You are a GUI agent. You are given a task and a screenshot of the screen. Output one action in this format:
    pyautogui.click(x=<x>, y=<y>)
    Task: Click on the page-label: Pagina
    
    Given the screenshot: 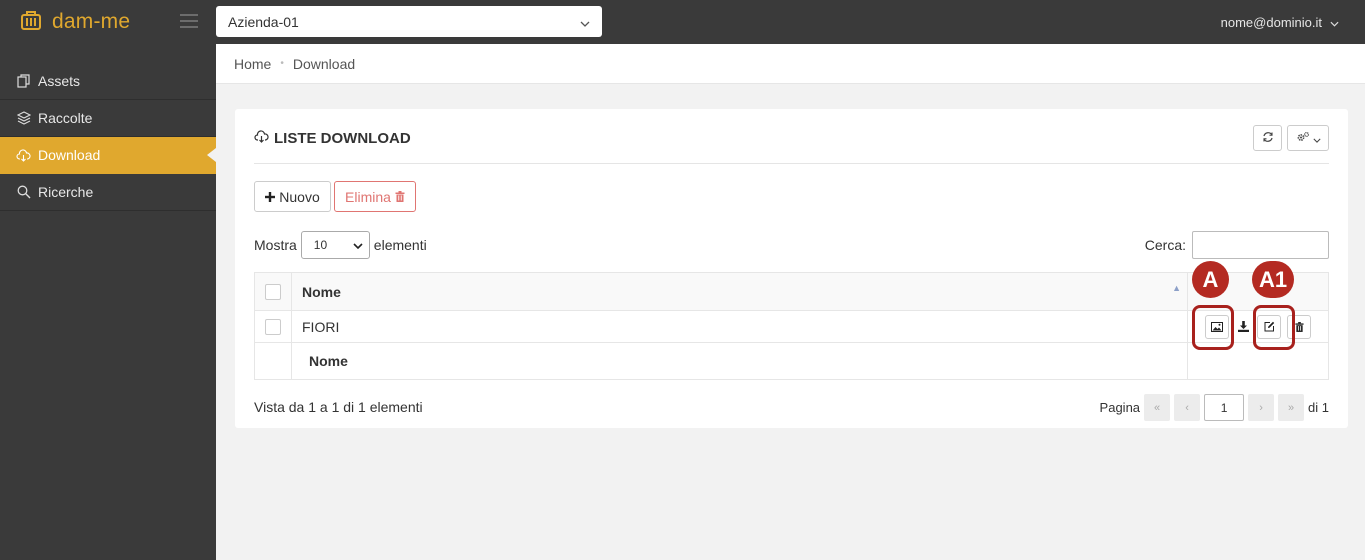 What is the action you would take?
    pyautogui.click(x=1120, y=407)
    